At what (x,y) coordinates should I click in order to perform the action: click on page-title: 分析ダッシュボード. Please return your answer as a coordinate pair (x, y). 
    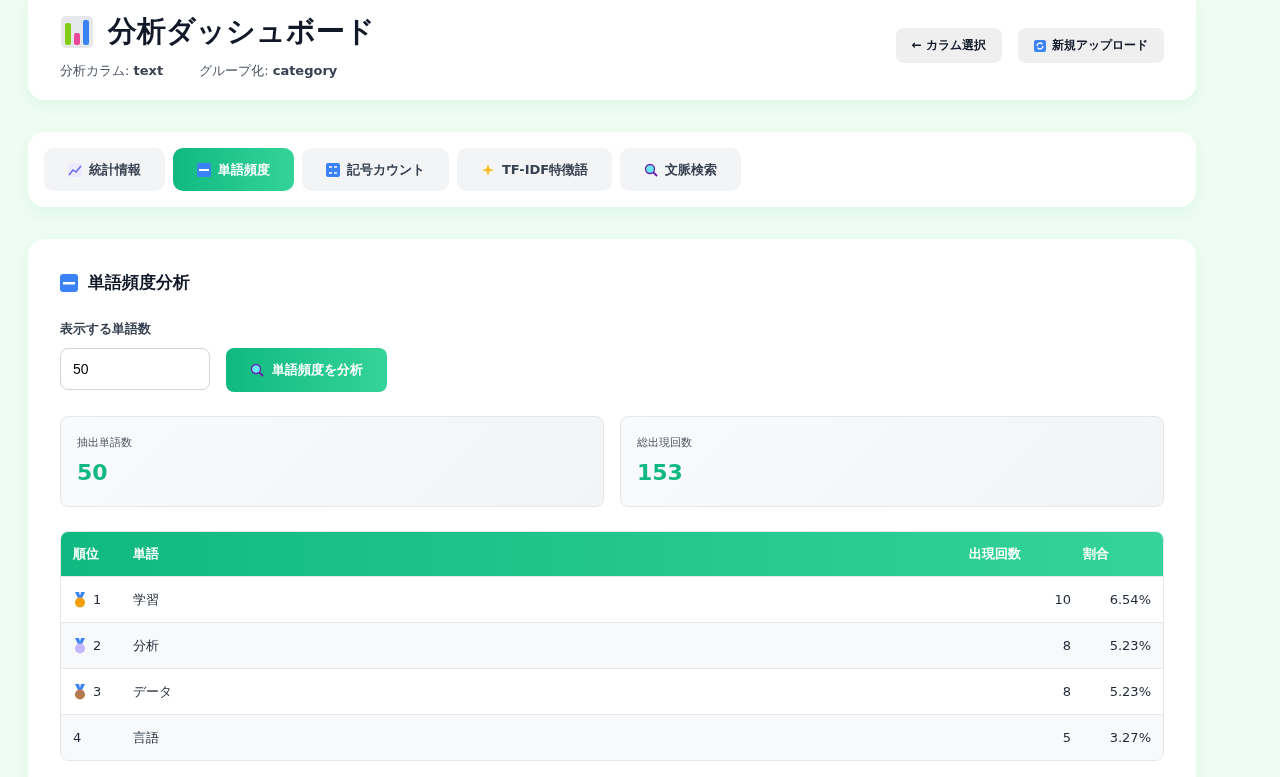
    Looking at the image, I should click on (241, 31).